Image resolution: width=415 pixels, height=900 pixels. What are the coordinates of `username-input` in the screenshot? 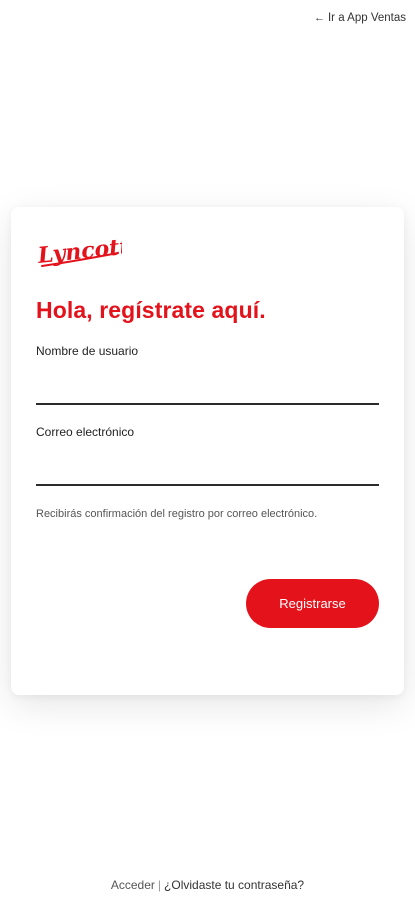 It's located at (207, 389).